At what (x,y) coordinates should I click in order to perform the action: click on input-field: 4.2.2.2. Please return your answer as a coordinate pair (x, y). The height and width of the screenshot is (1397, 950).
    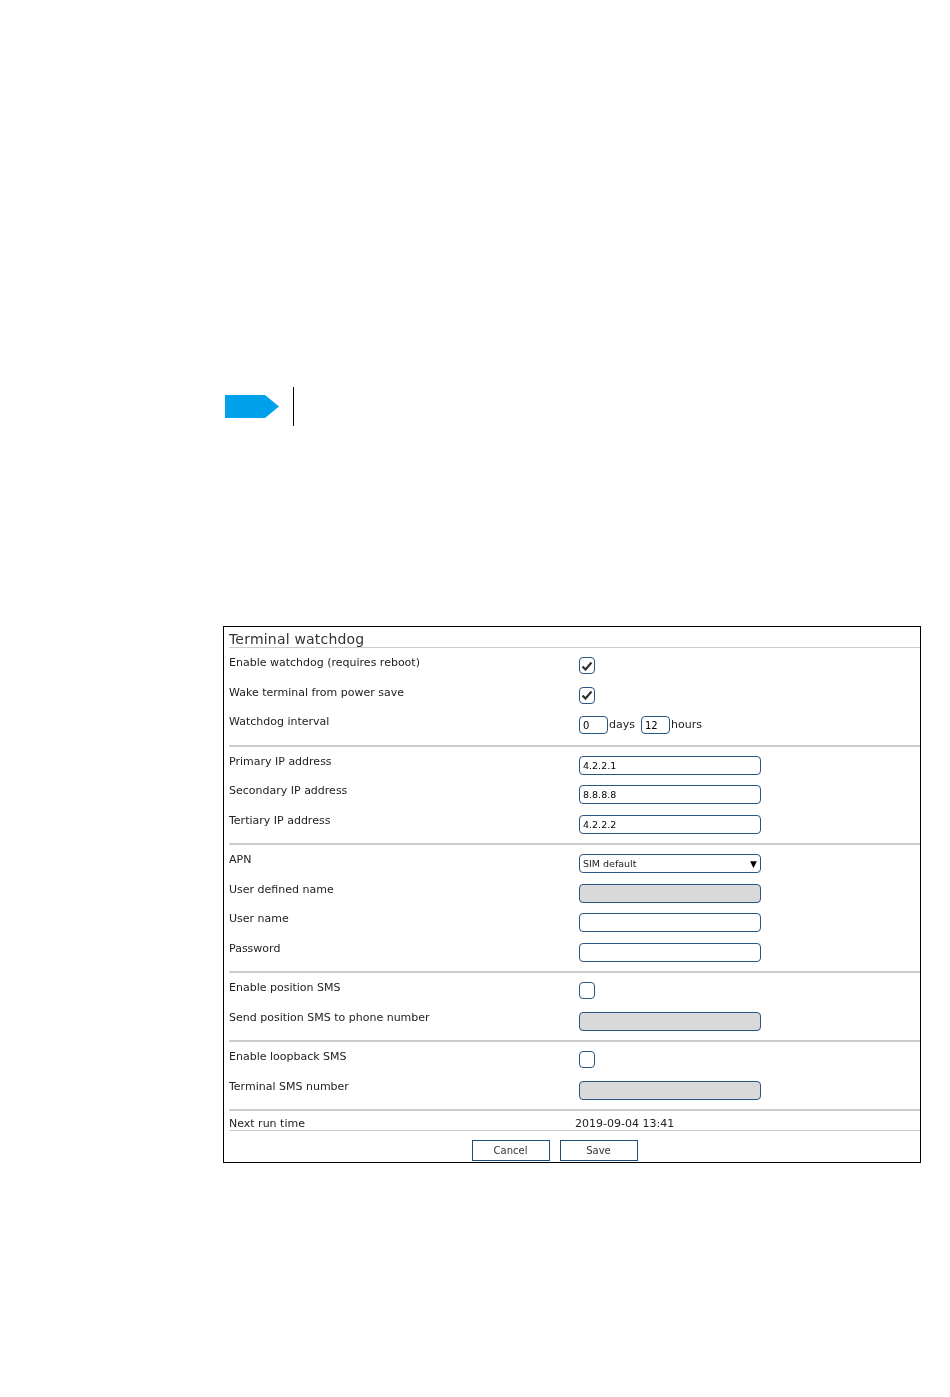
    Looking at the image, I should click on (670, 824).